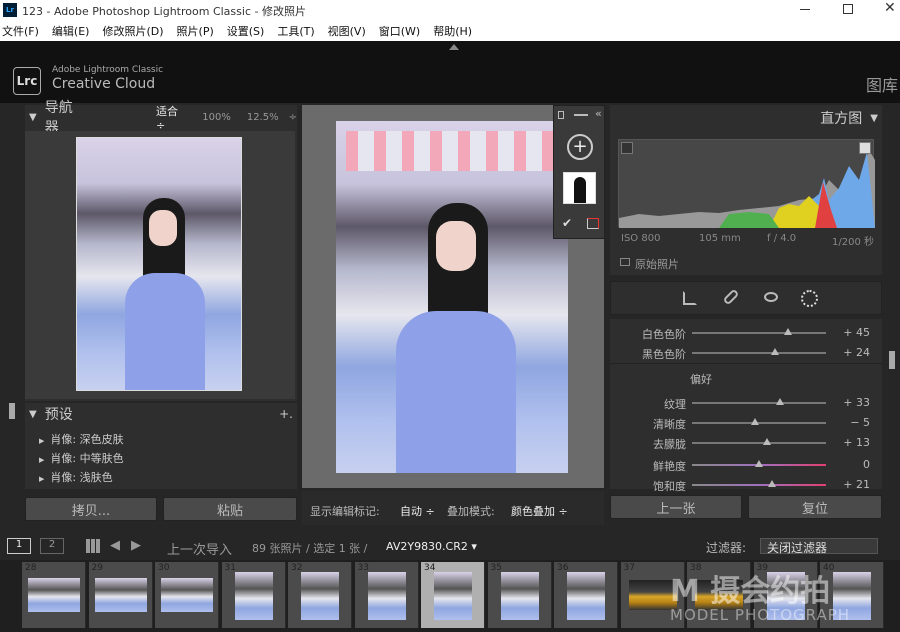 The width and height of the screenshot is (900, 632). What do you see at coordinates (293, 117) in the screenshot?
I see `zoom-menu: ÷` at bounding box center [293, 117].